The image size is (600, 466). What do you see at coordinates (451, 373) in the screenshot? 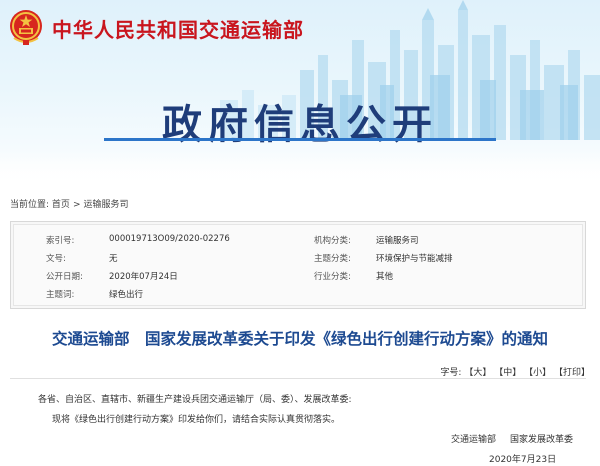
I see `font-size-label: 字号:` at bounding box center [451, 373].